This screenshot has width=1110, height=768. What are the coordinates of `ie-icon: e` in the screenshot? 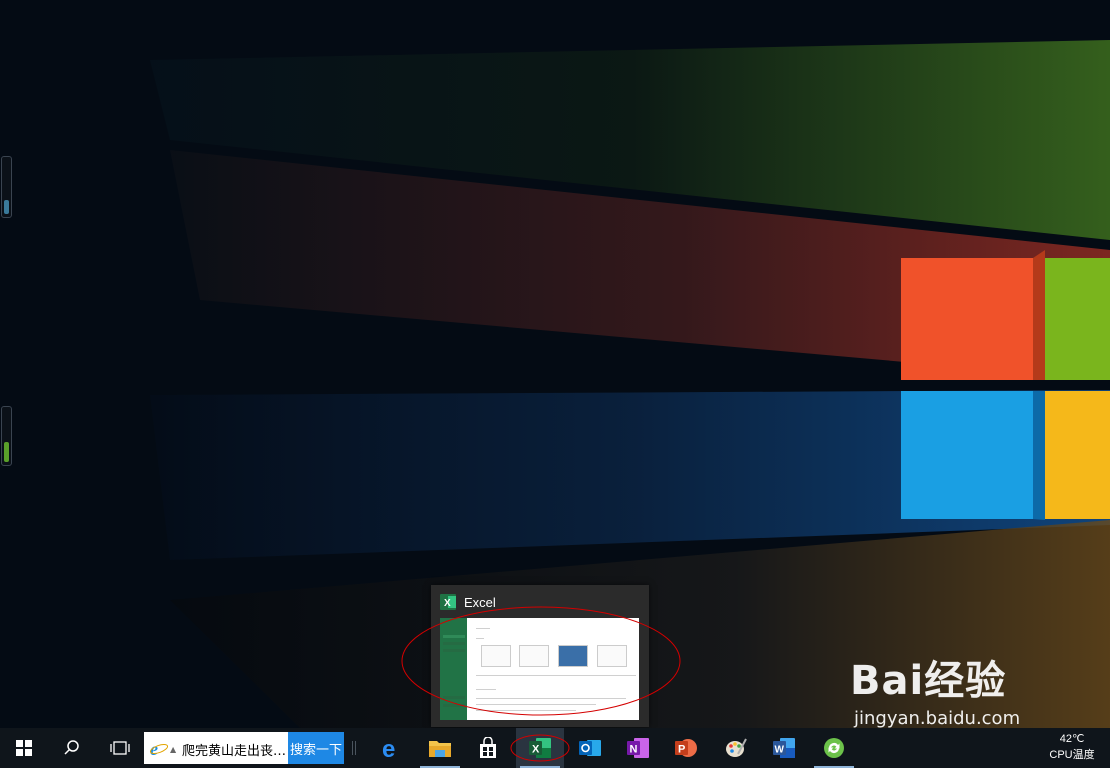 It's located at (159, 748).